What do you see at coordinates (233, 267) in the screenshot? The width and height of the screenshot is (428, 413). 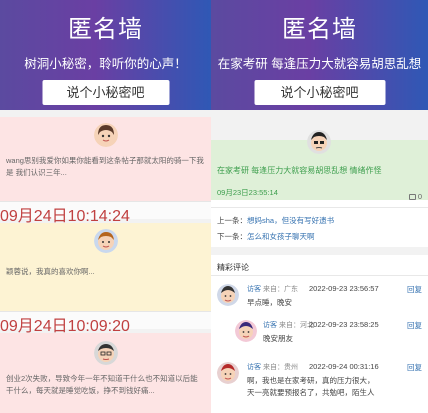 I see `section-title: 精彩评论` at bounding box center [233, 267].